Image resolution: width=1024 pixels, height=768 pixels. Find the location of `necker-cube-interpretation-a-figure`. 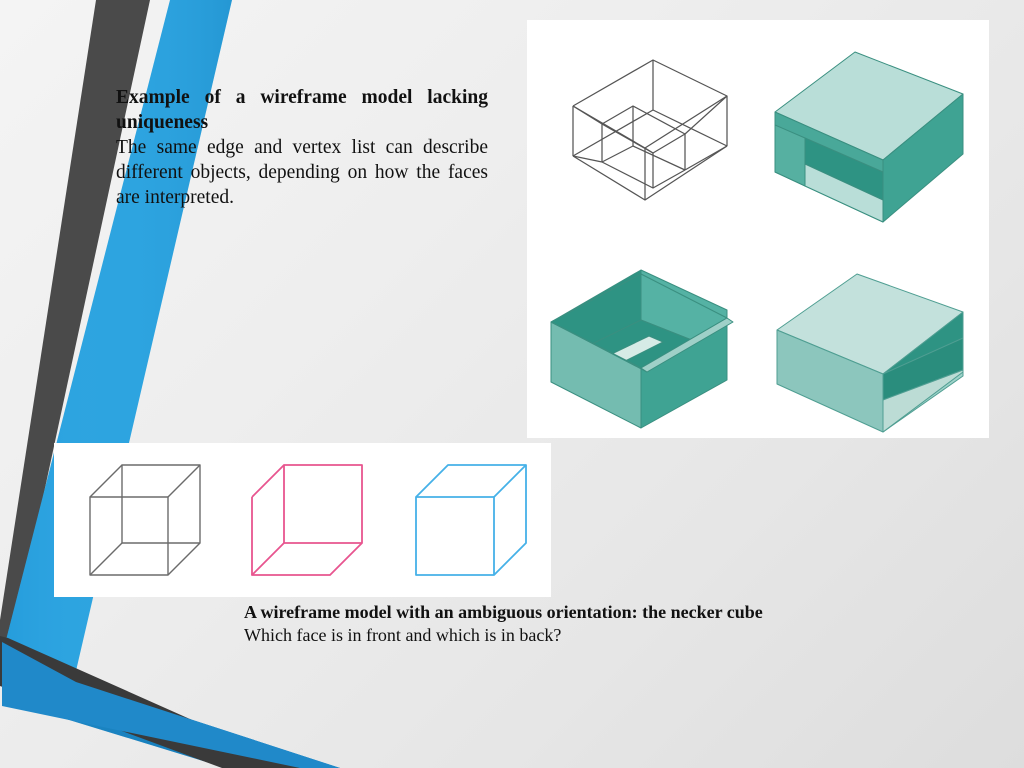

necker-cube-interpretation-a-figure is located at coordinates (307, 520).